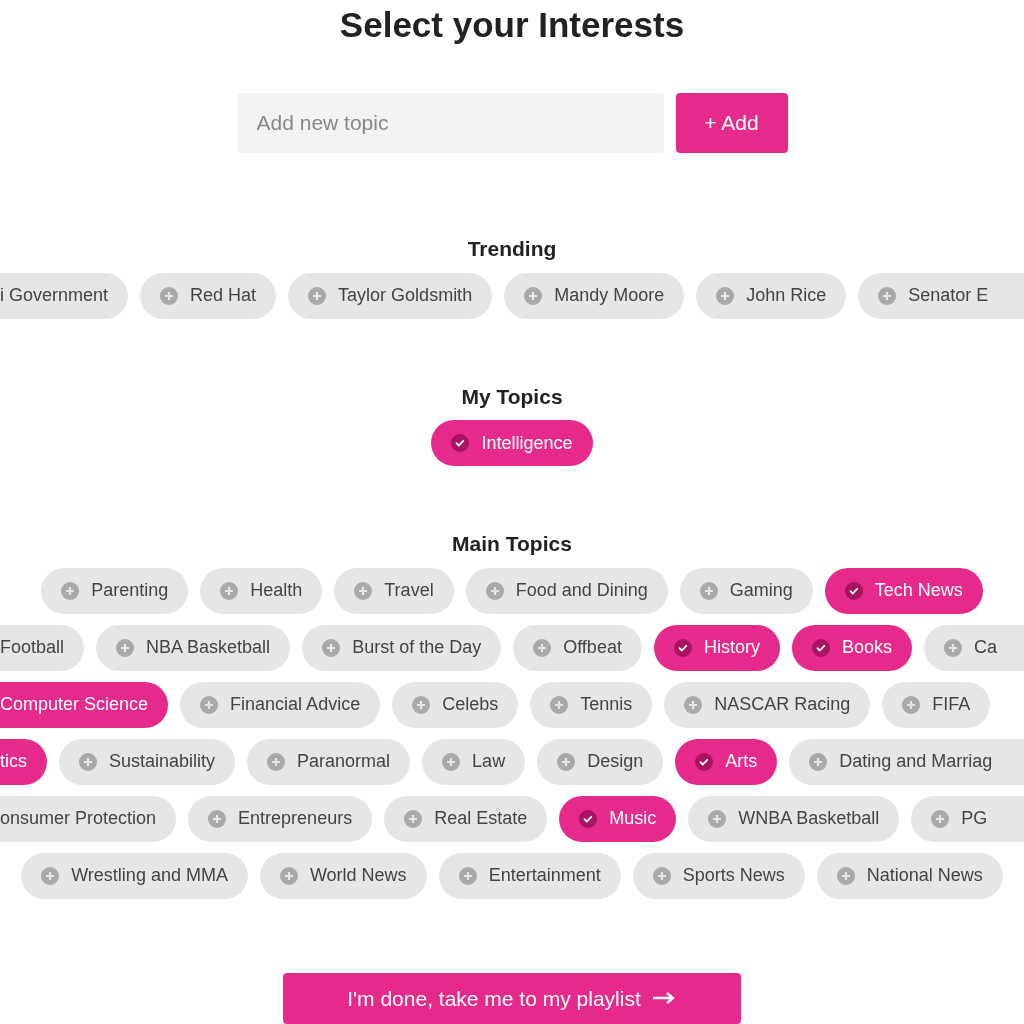  Describe the element at coordinates (512, 396) in the screenshot. I see `section-title: My Topics` at that location.